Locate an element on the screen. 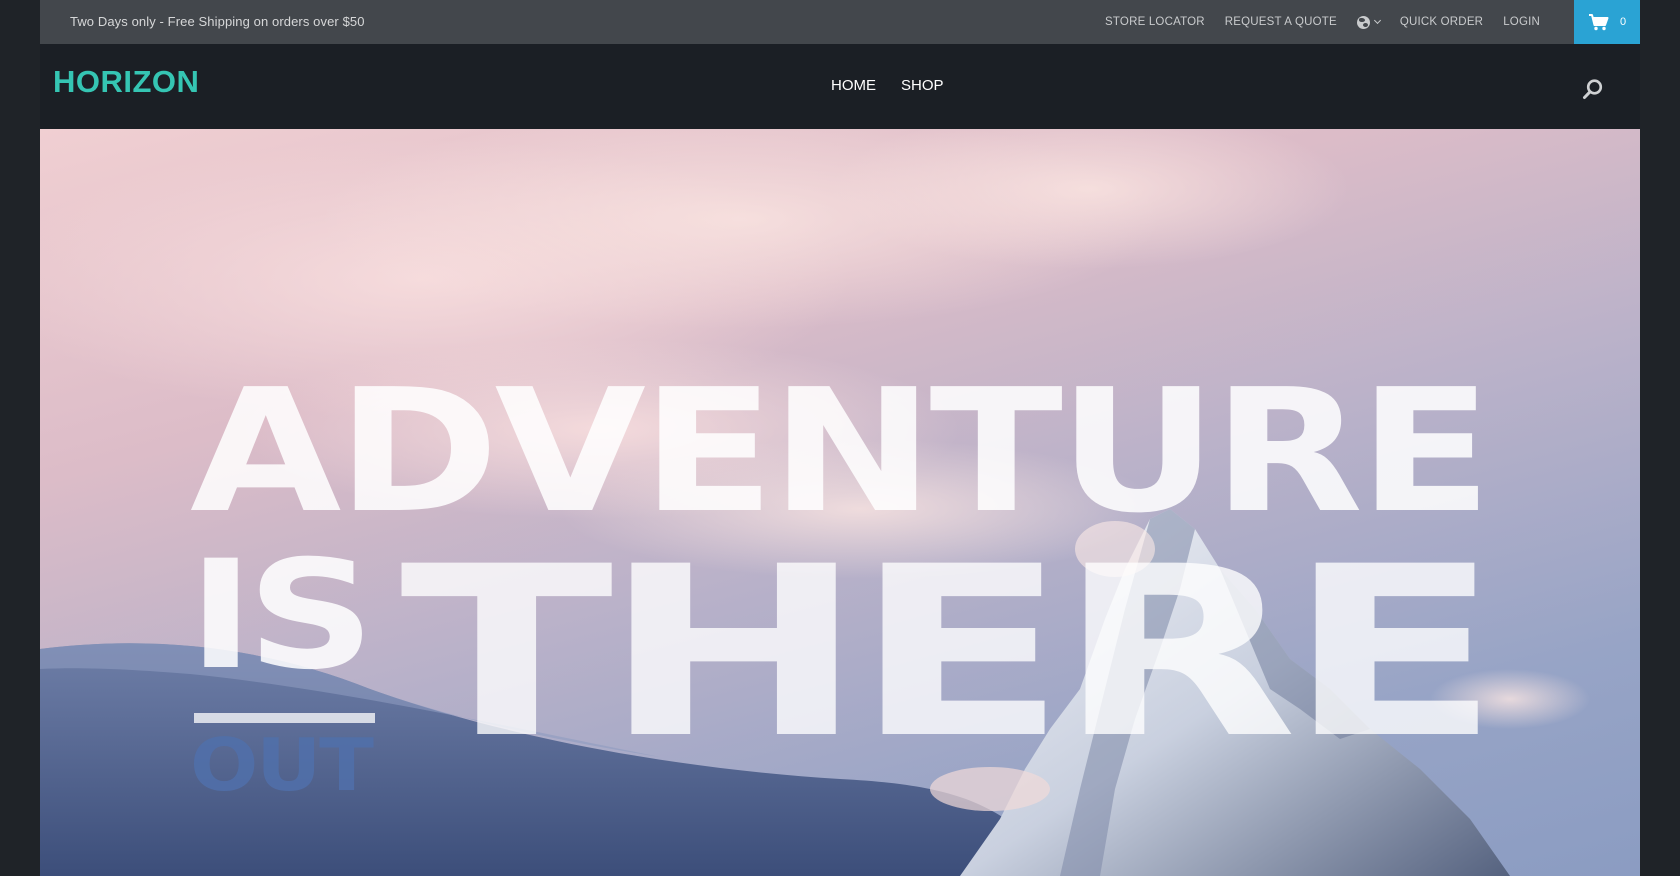 The height and width of the screenshot is (876, 1680). login-link: LOGIN is located at coordinates (1521, 22).